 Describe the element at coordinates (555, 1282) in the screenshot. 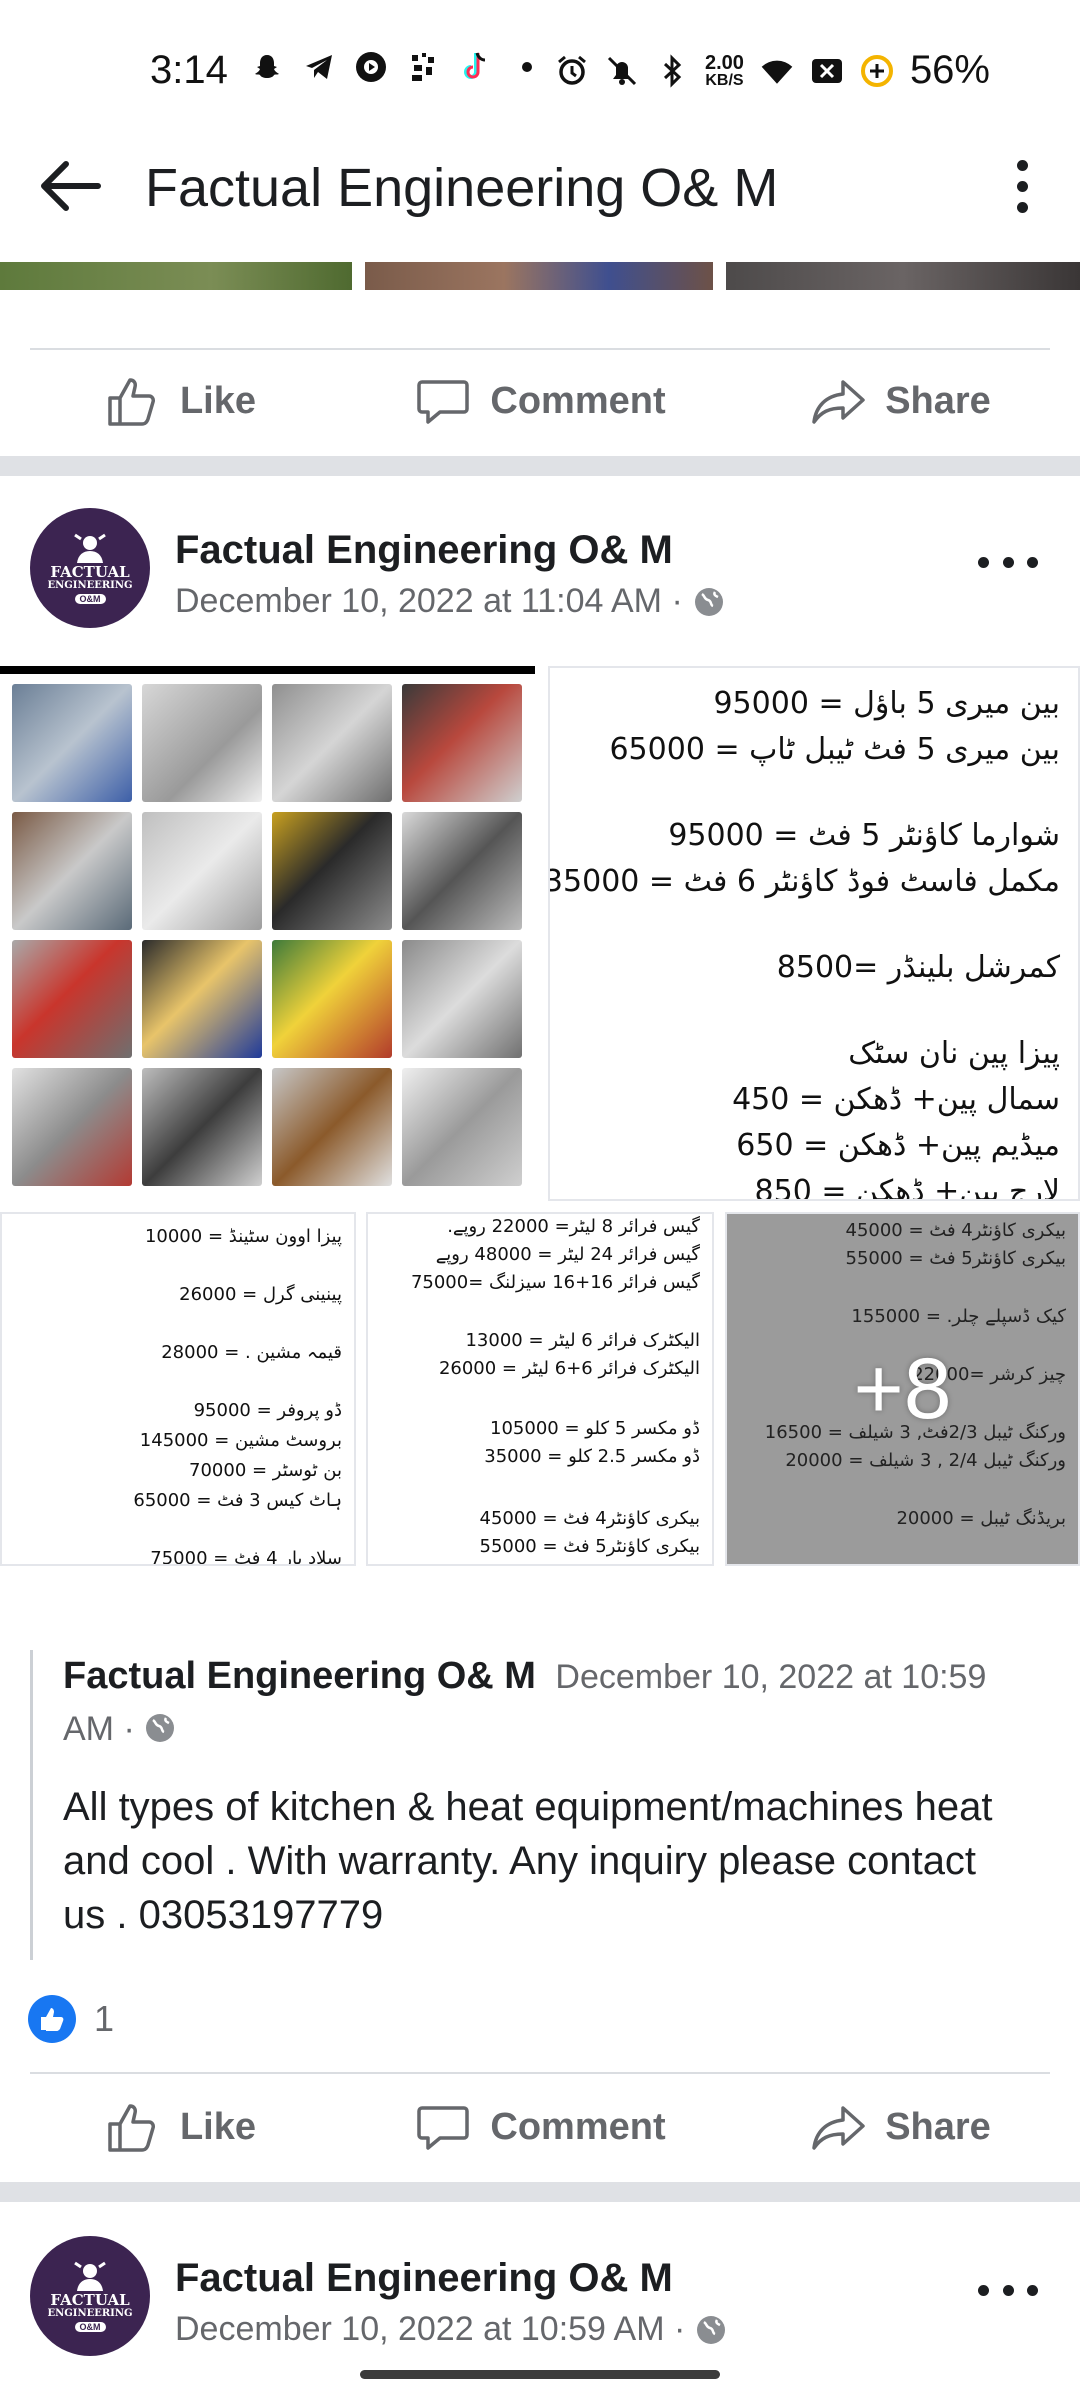

I see `price-line: گیس فرائر 16+16 سیزلنگ =75000` at that location.